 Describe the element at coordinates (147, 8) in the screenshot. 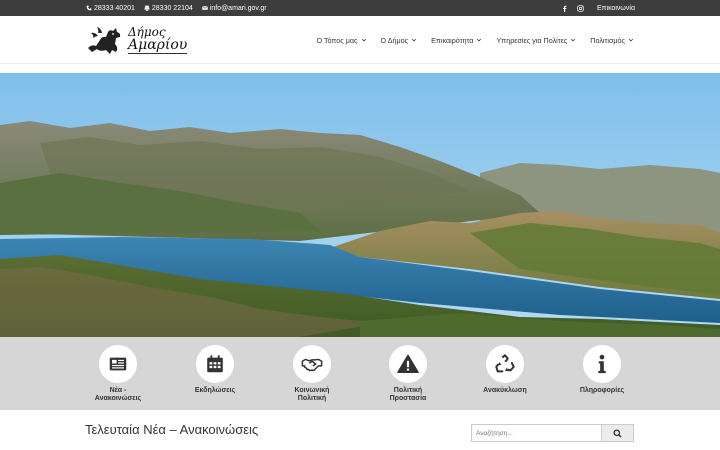

I see `fax-icon` at that location.